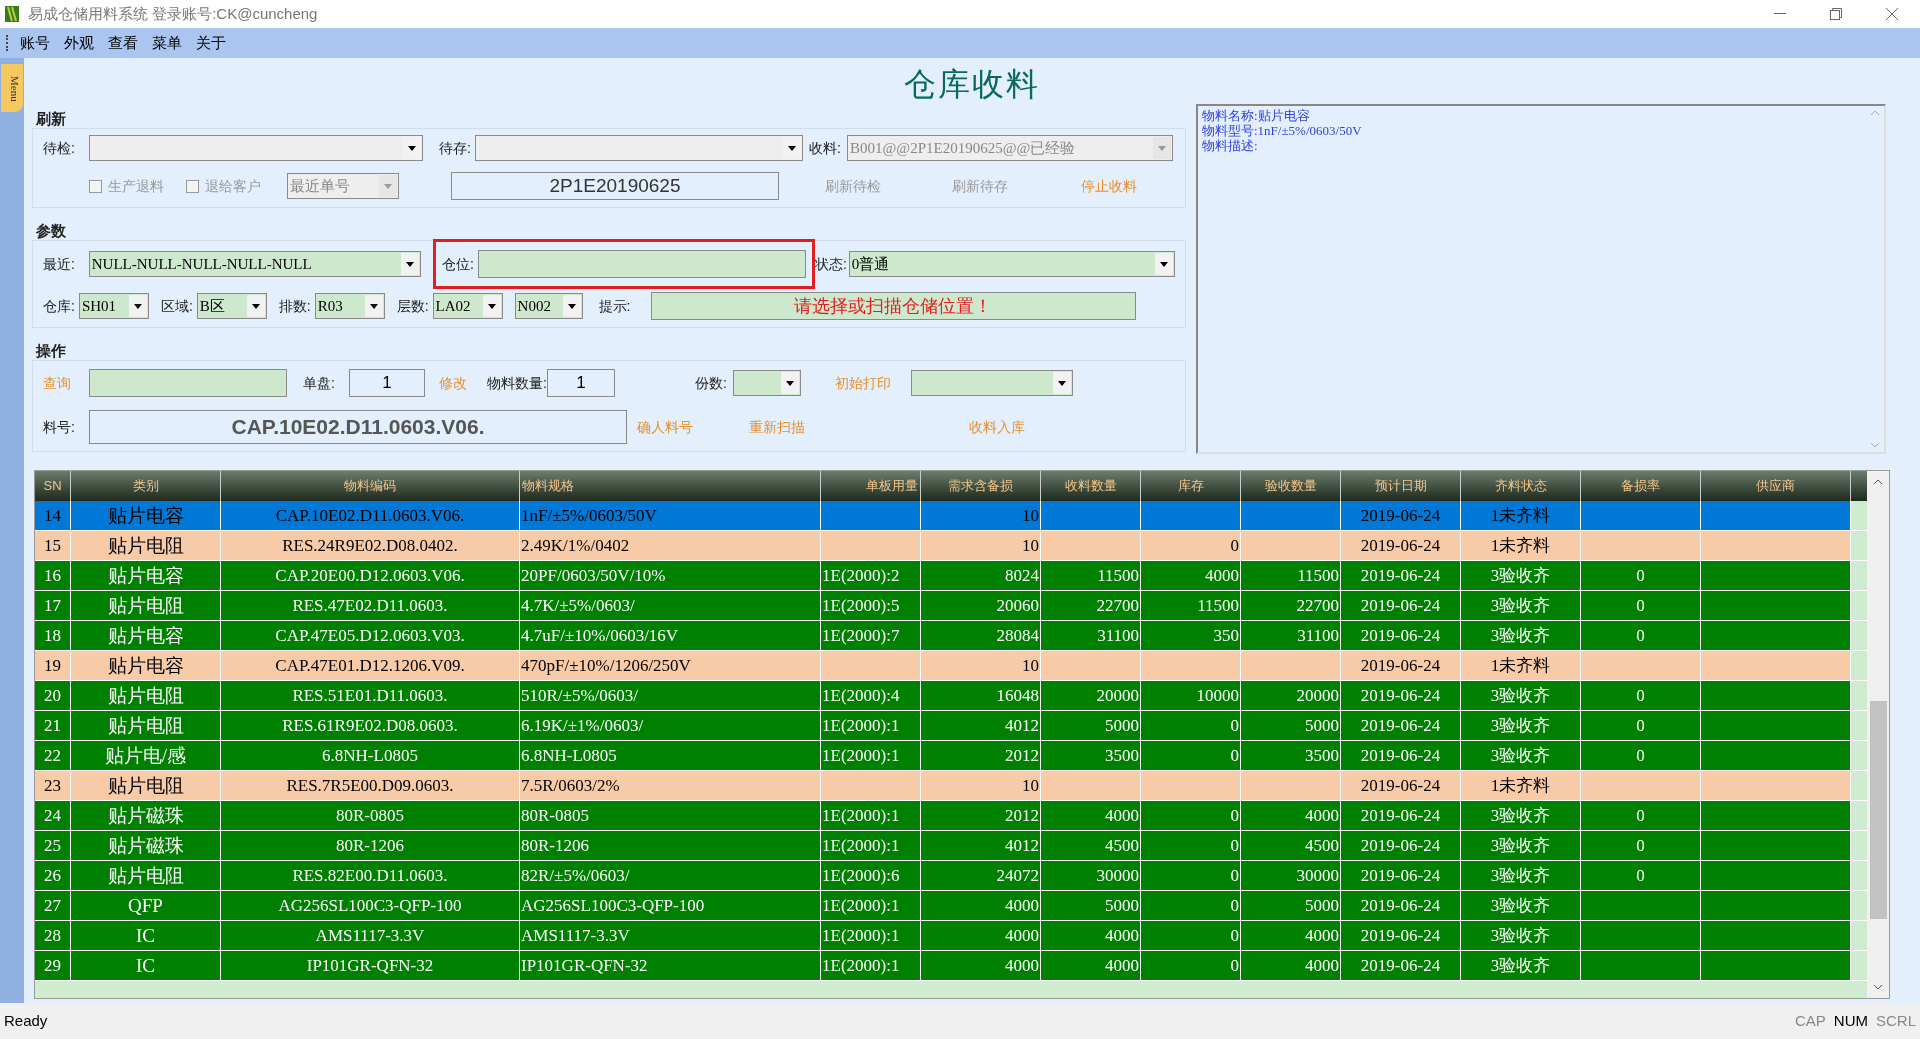 The height and width of the screenshot is (1039, 1920). Describe the element at coordinates (146, 905) in the screenshot. I see `table-cell: QFP` at that location.